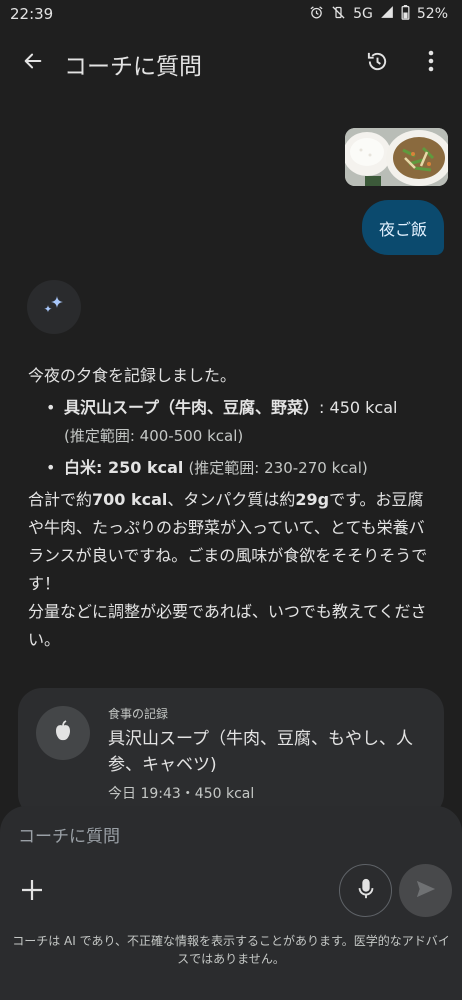 Image resolution: width=462 pixels, height=1000 pixels. I want to click on send-icon, so click(426, 891).